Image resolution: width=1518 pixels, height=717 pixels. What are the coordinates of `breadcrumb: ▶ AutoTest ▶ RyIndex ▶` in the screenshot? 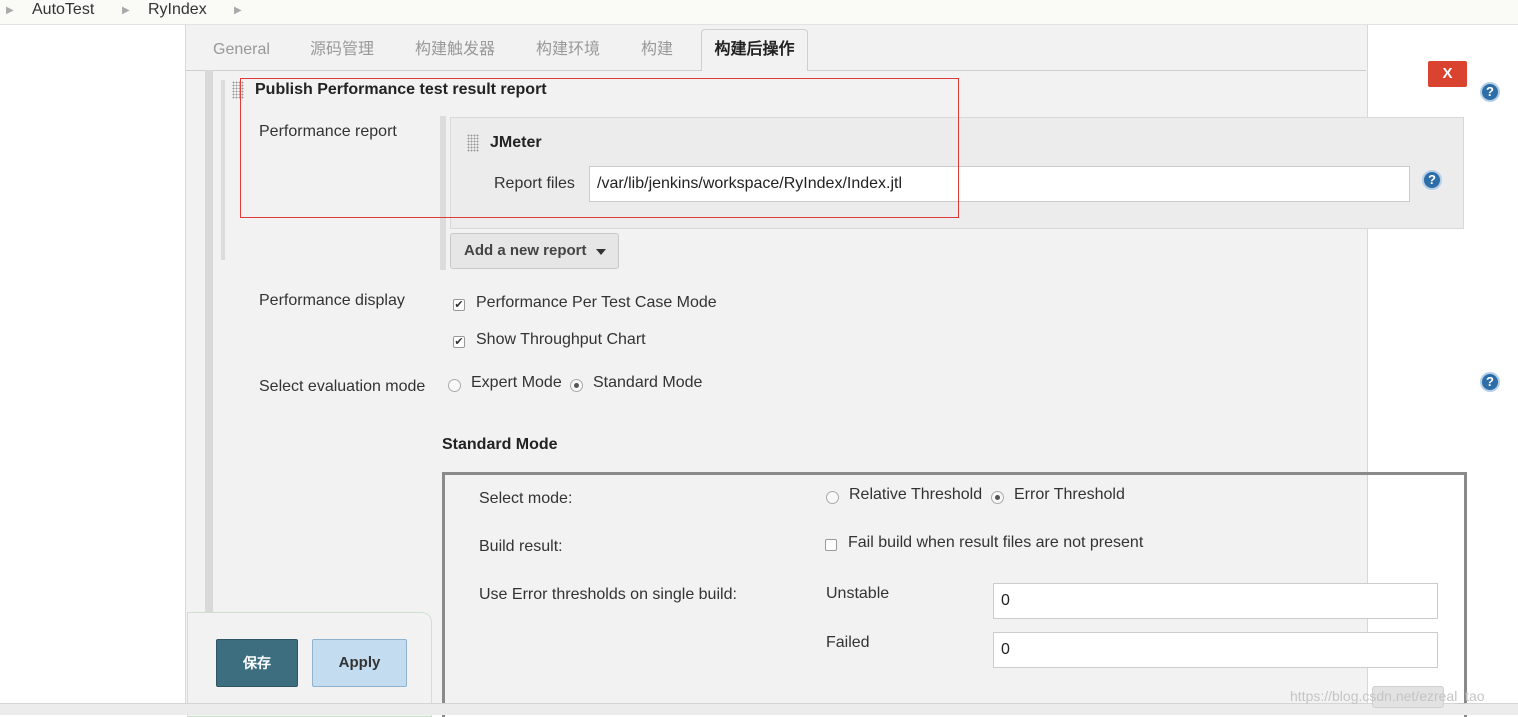 It's located at (759, 12).